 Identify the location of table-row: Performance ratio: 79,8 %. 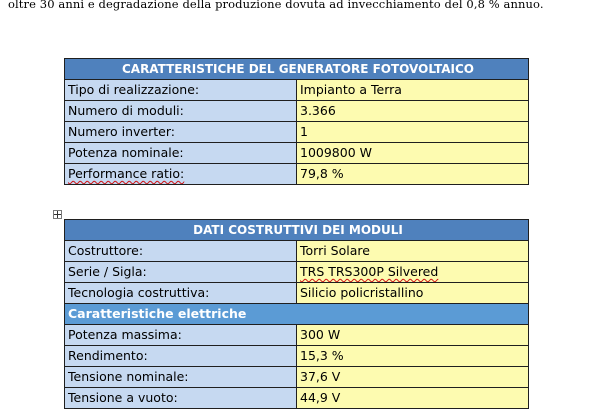
(296, 174).